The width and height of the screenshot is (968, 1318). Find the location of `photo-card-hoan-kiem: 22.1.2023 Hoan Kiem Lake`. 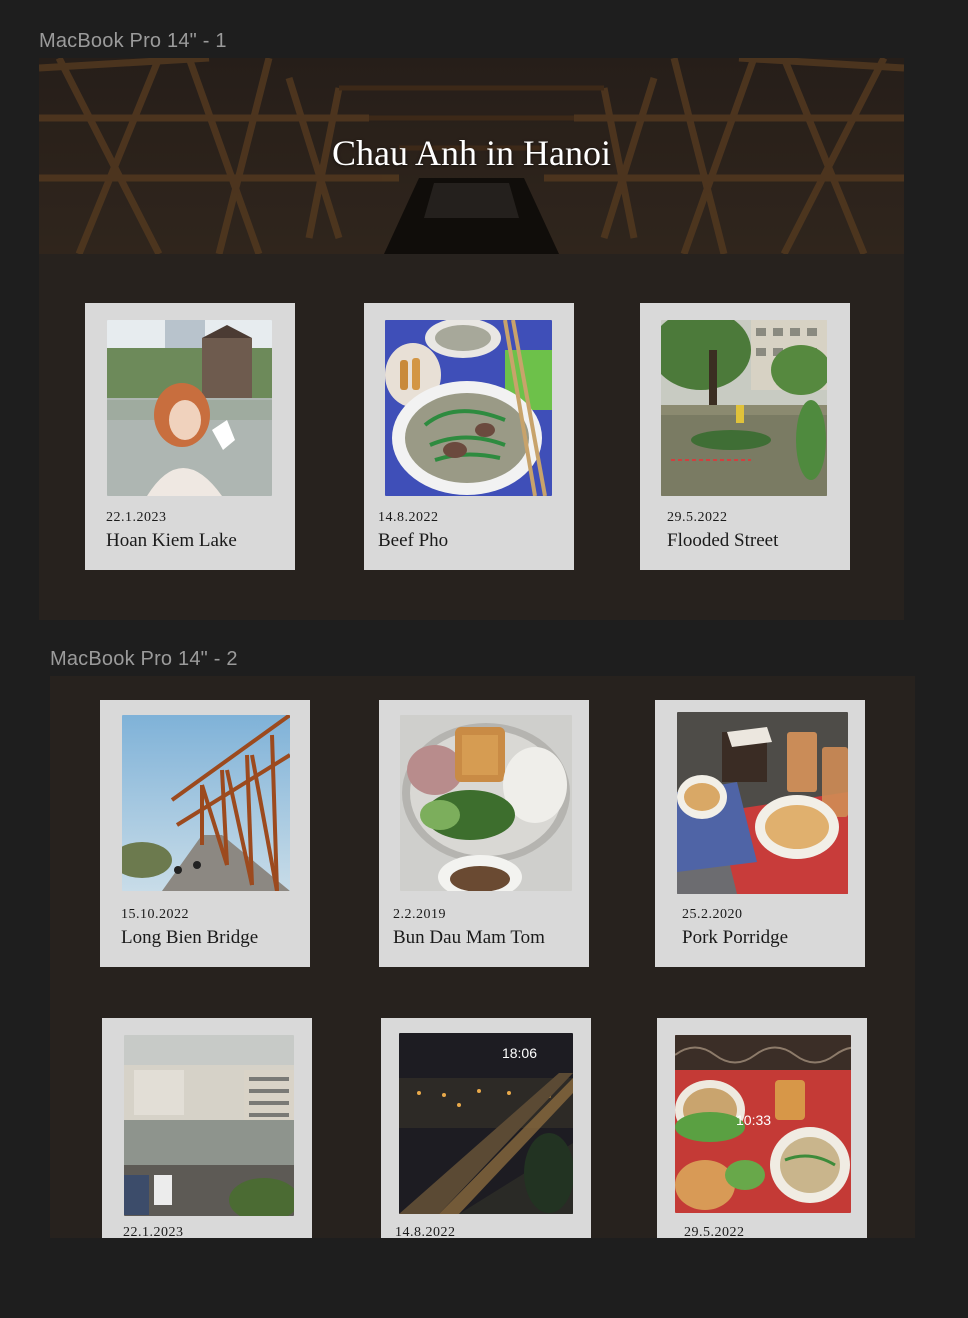

photo-card-hoan-kiem: 22.1.2023 Hoan Kiem Lake is located at coordinates (190, 436).